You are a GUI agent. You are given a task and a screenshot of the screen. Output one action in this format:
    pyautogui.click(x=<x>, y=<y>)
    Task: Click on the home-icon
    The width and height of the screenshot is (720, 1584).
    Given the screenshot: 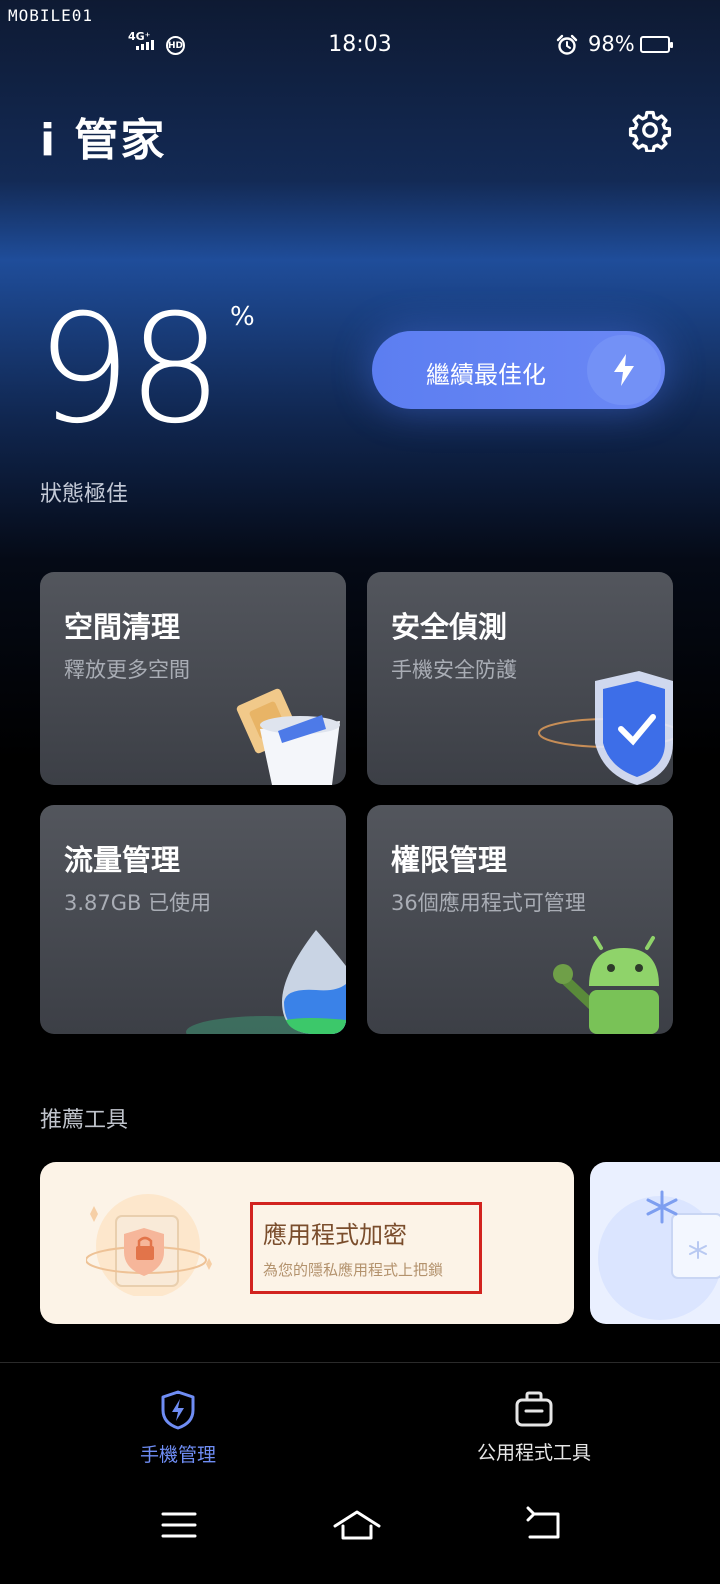 What is the action you would take?
    pyautogui.click(x=357, y=1525)
    